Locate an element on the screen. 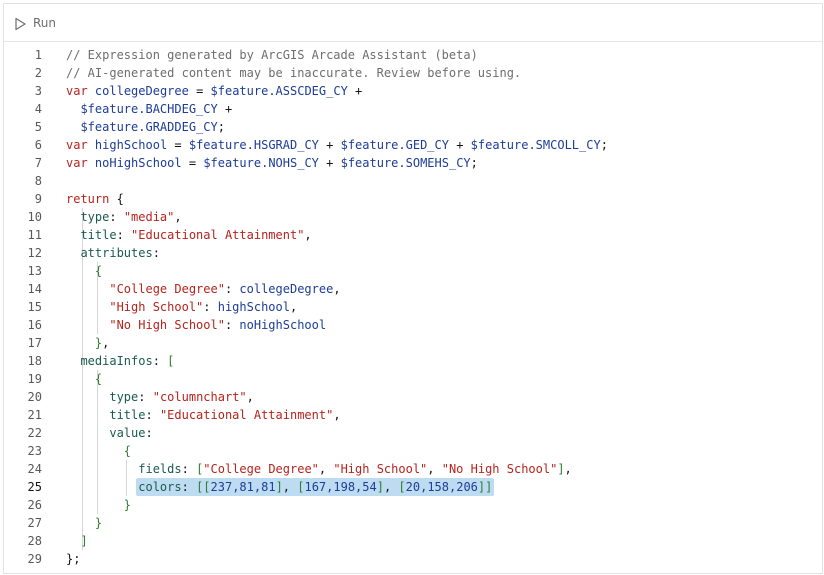  code-token: title is located at coordinates (98, 235).